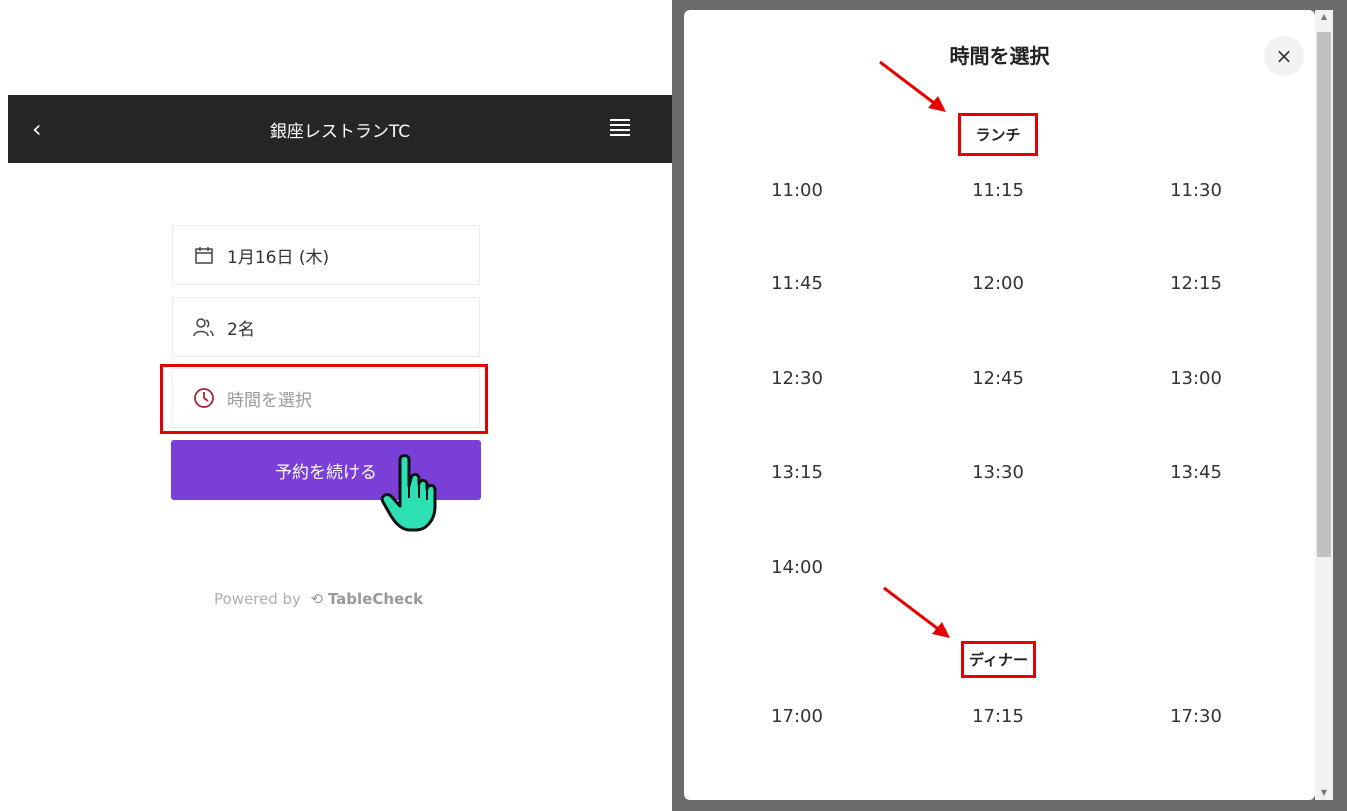  Describe the element at coordinates (269, 400) in the screenshot. I see `time-placeholder: 時間を選択` at that location.